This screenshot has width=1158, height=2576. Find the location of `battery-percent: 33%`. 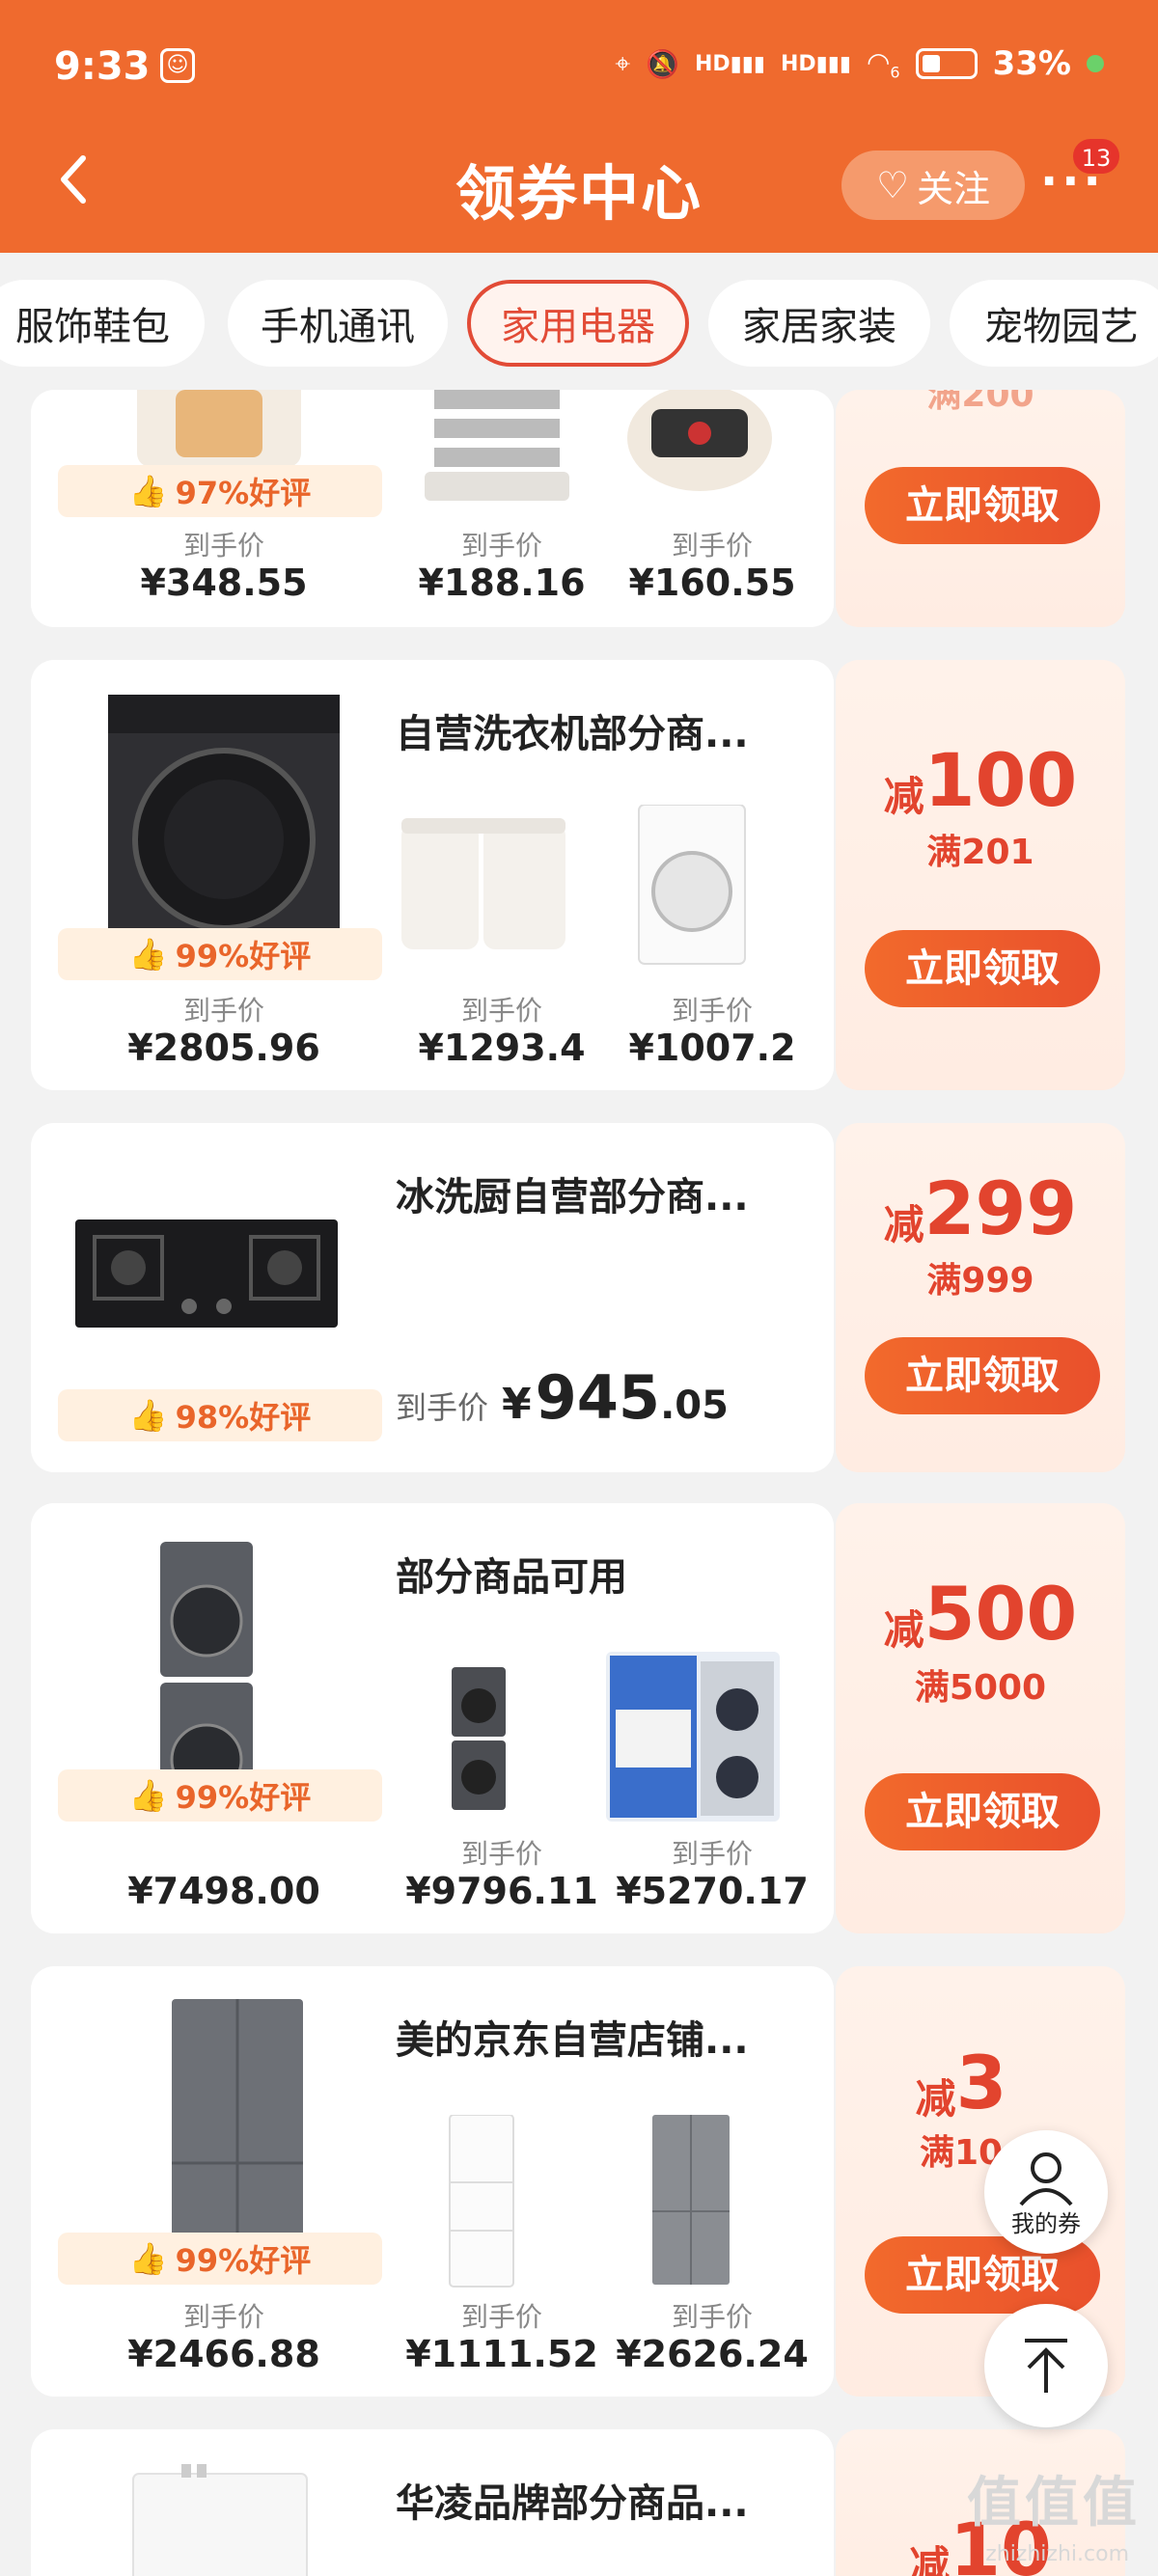

battery-percent: 33% is located at coordinates (1031, 64).